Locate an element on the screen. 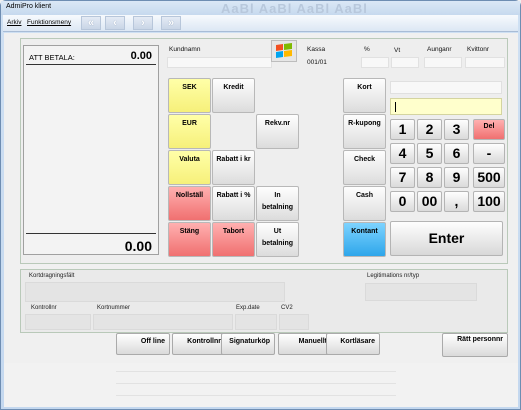  kort-button: Kort is located at coordinates (364, 95).